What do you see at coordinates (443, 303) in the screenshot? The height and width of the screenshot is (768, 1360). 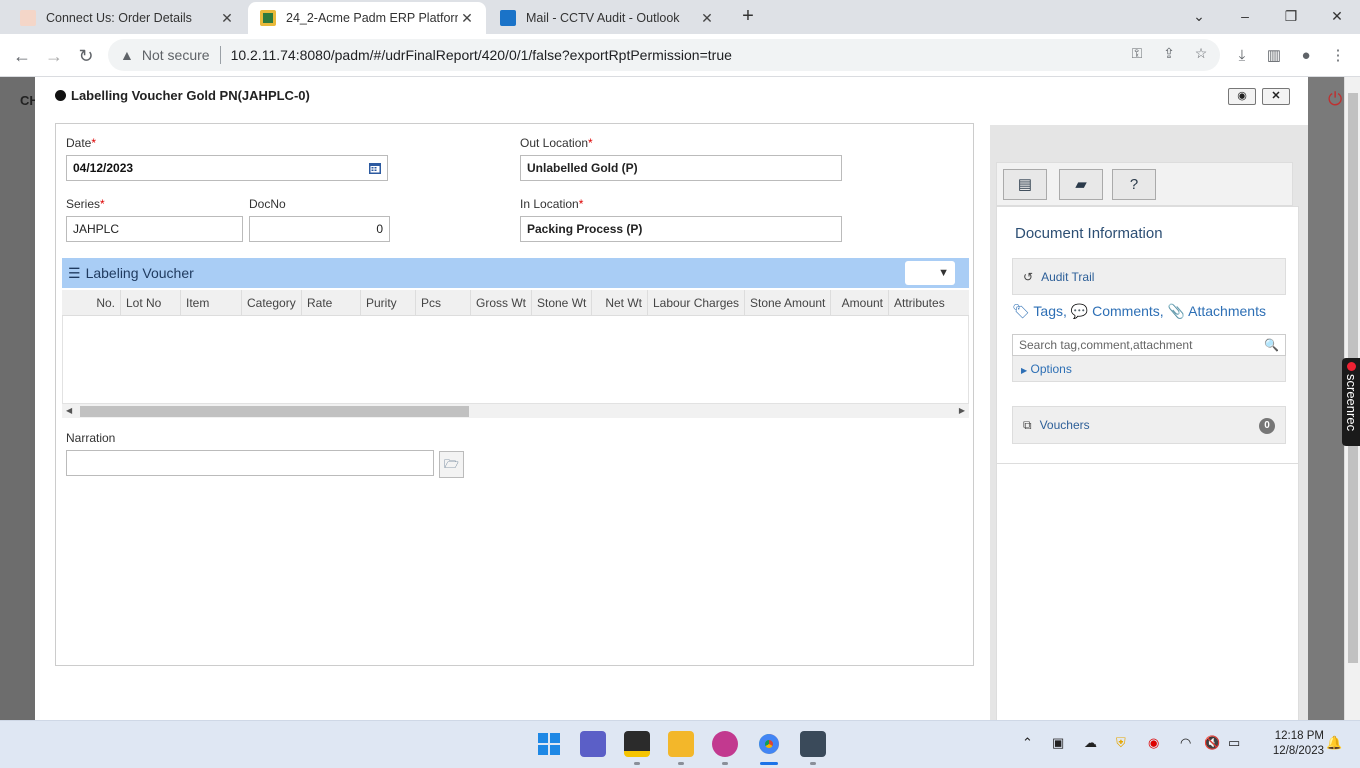 I see `column-header: Pcs` at bounding box center [443, 303].